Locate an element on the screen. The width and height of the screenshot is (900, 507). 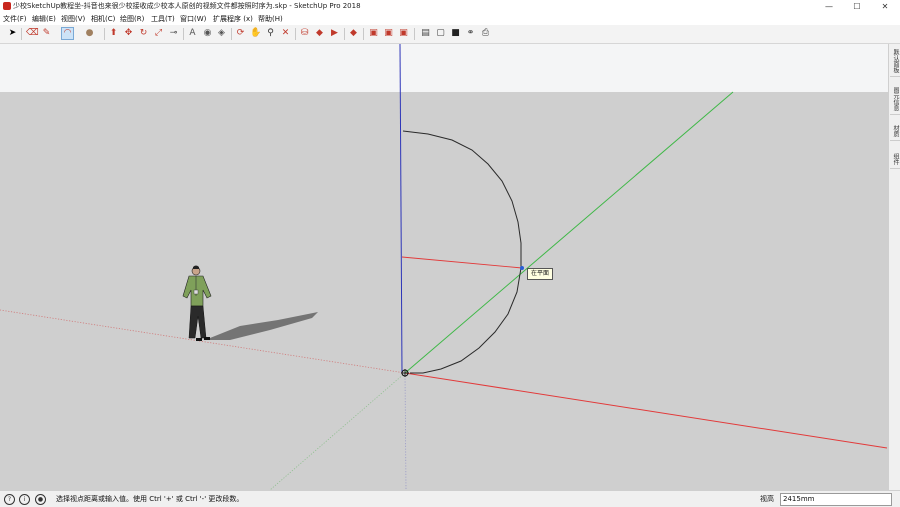
tab-default-tray: 默认面板 is located at coordinates (895, 61).